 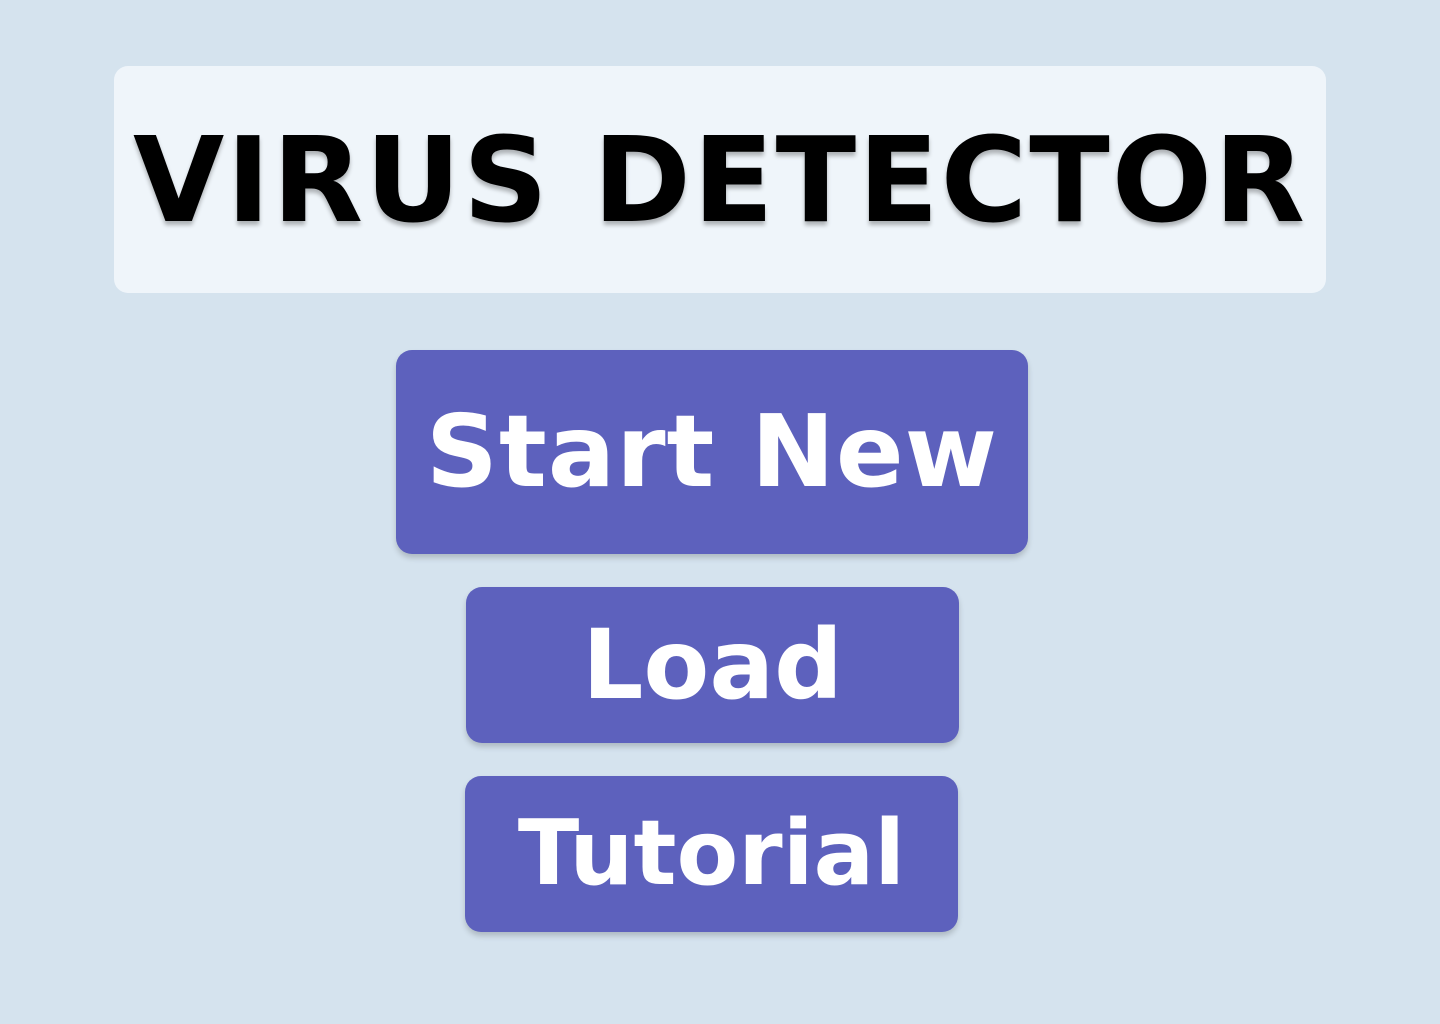 I want to click on start-new-label: Start New, so click(x=712, y=451).